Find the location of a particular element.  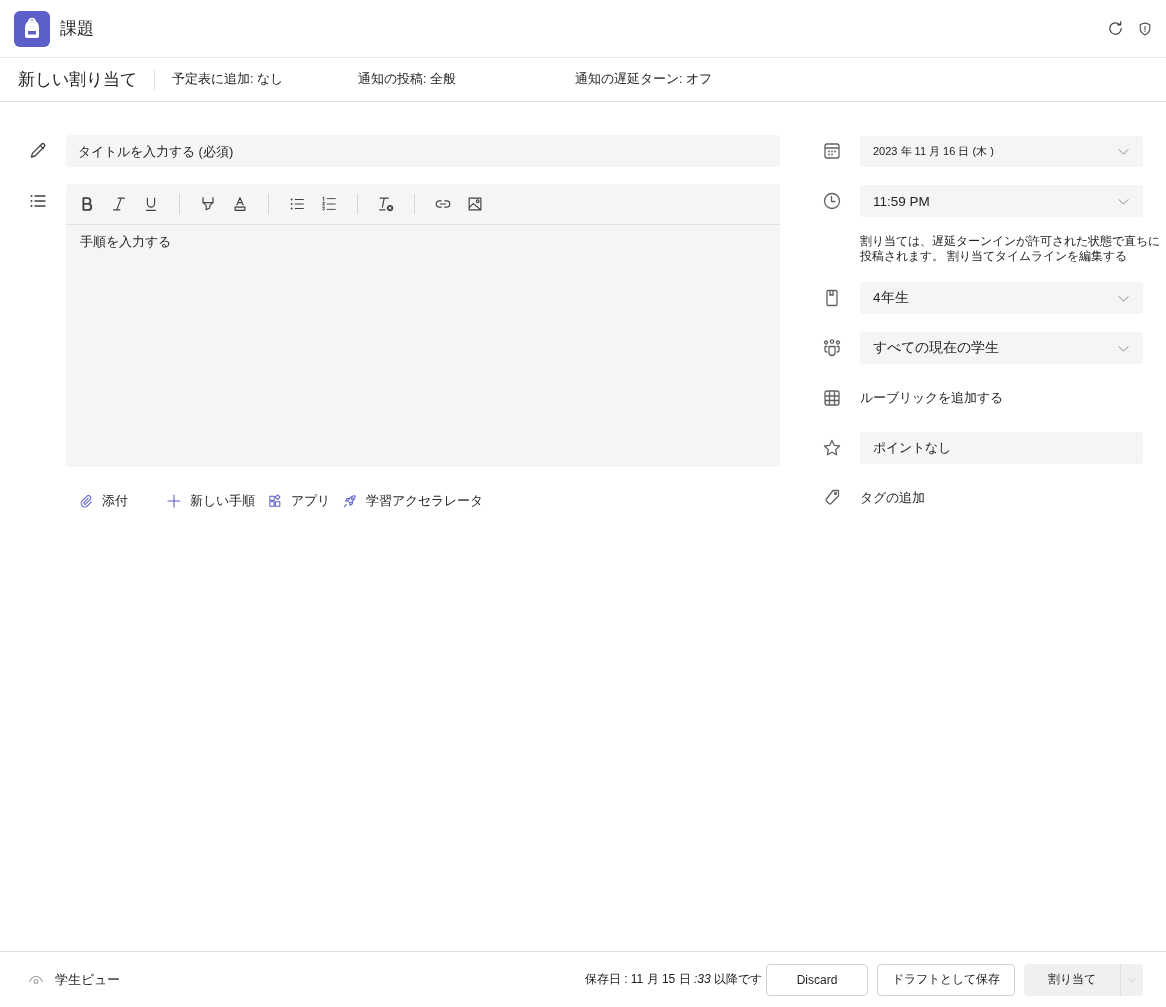

star-icon is located at coordinates (832, 448).